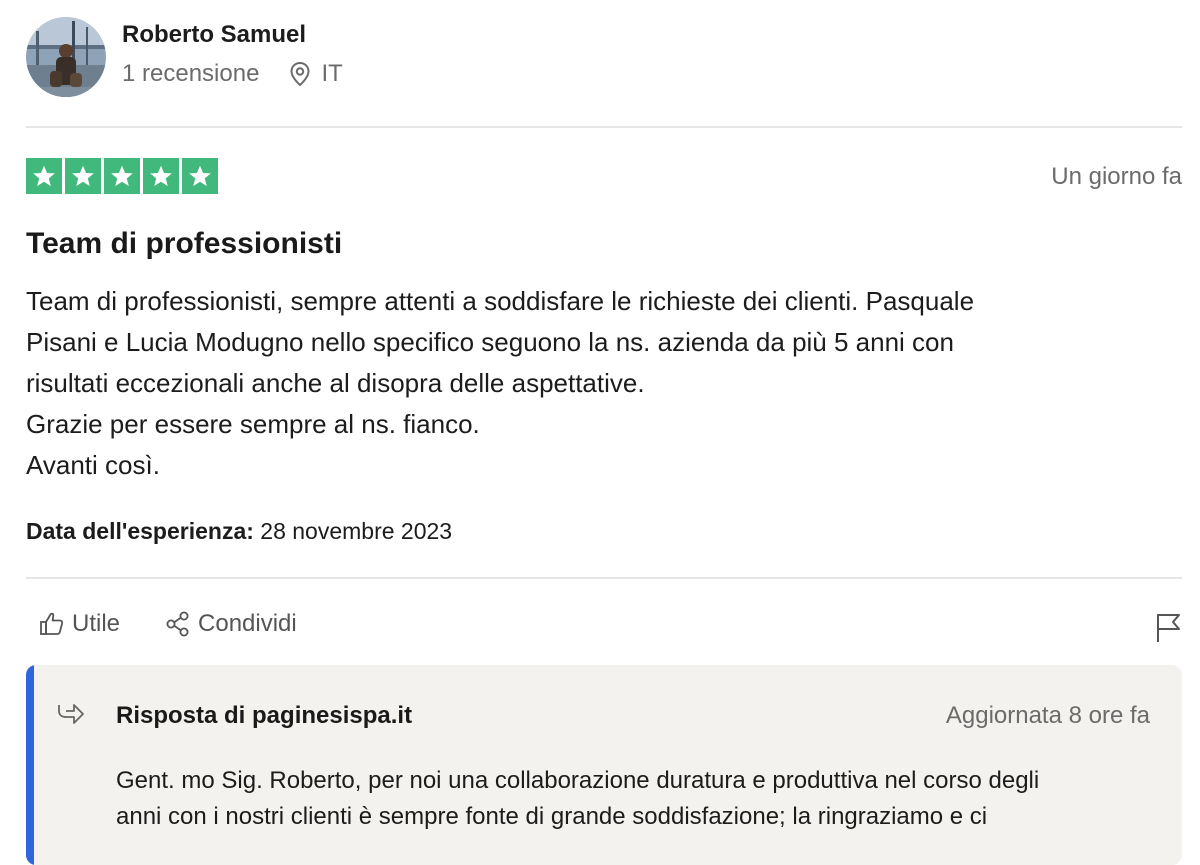  Describe the element at coordinates (177, 624) in the screenshot. I see `share-icon` at that location.